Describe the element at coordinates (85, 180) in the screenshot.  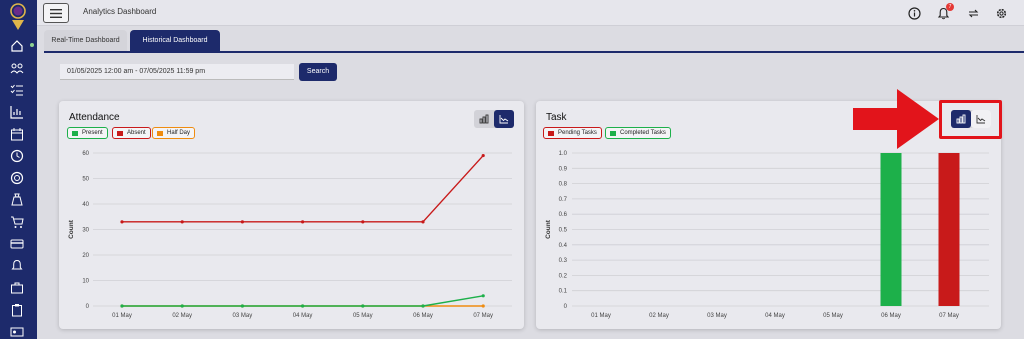
I see `y-tick-label: 50` at that location.